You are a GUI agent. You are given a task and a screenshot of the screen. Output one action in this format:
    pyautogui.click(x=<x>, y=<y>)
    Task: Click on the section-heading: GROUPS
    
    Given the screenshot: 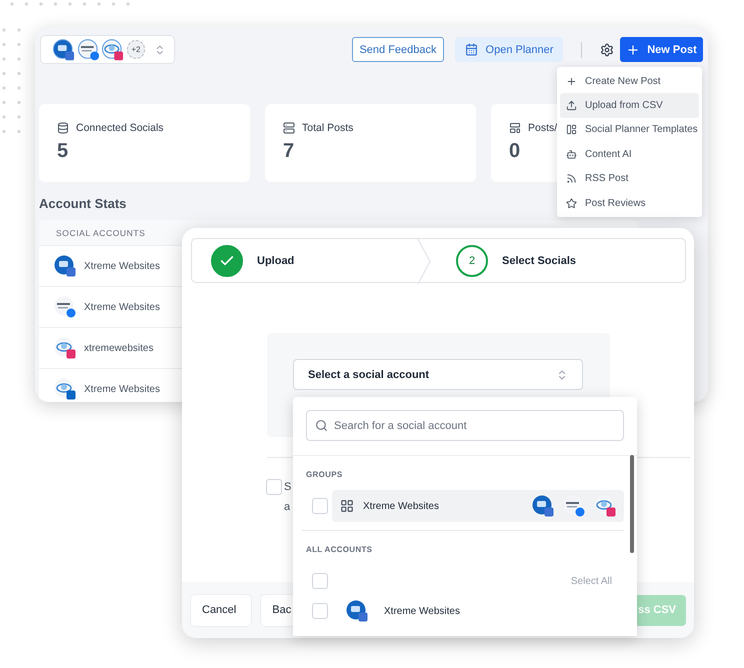 What is the action you would take?
    pyautogui.click(x=324, y=474)
    